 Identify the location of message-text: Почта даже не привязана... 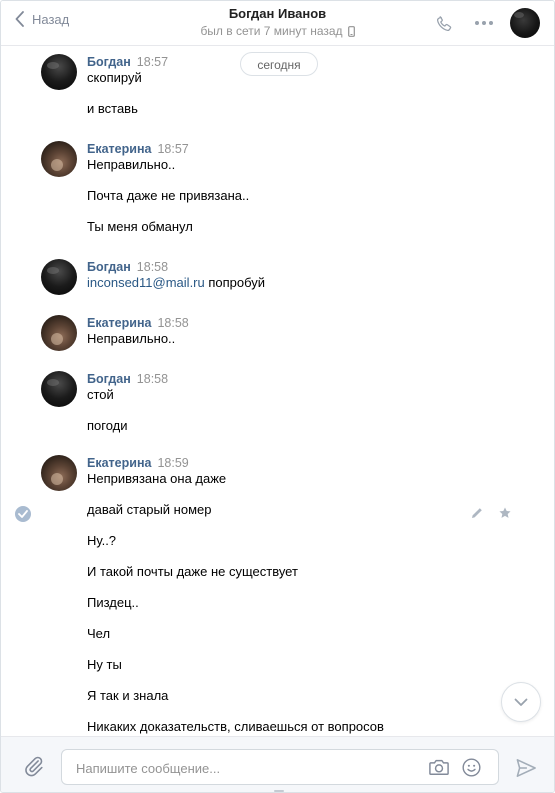
(168, 195).